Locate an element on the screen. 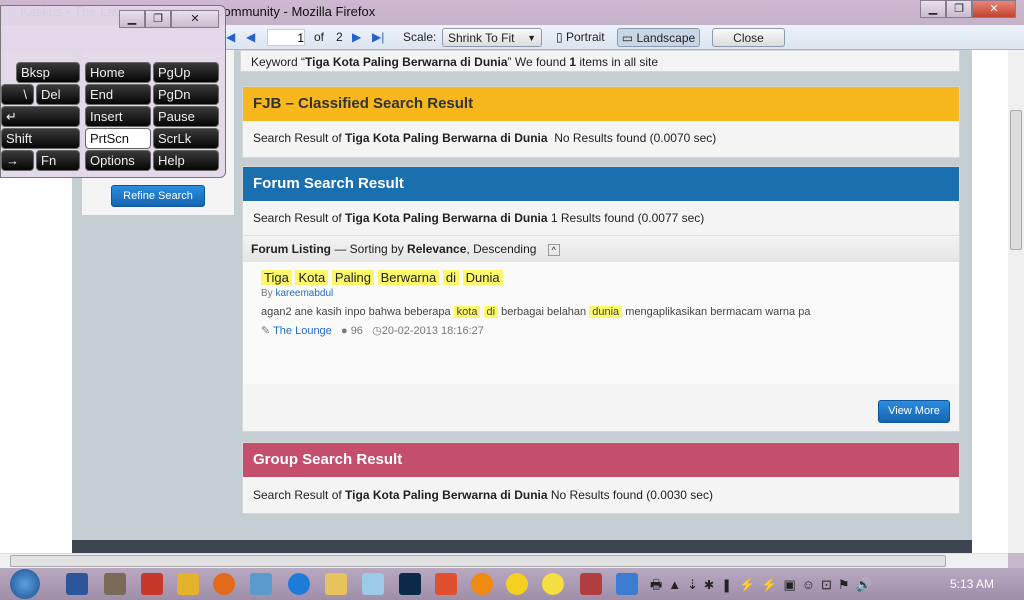 This screenshot has width=1024, height=600. group-title: Group Search Result is located at coordinates (601, 460).